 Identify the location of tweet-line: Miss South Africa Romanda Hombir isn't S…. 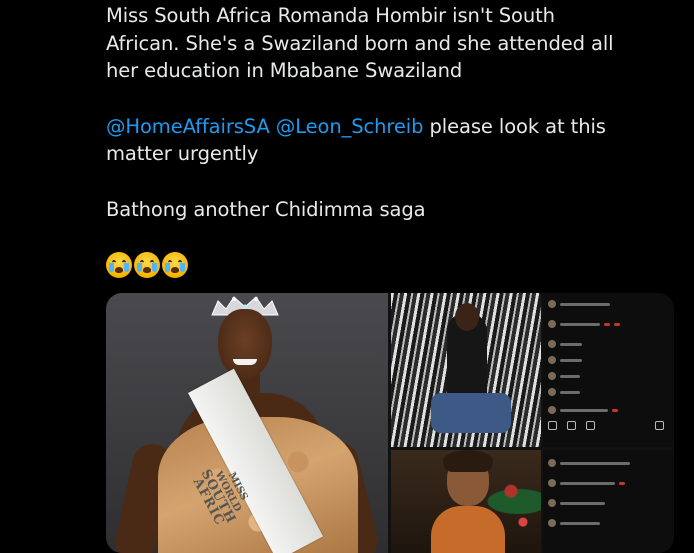
(330, 15).